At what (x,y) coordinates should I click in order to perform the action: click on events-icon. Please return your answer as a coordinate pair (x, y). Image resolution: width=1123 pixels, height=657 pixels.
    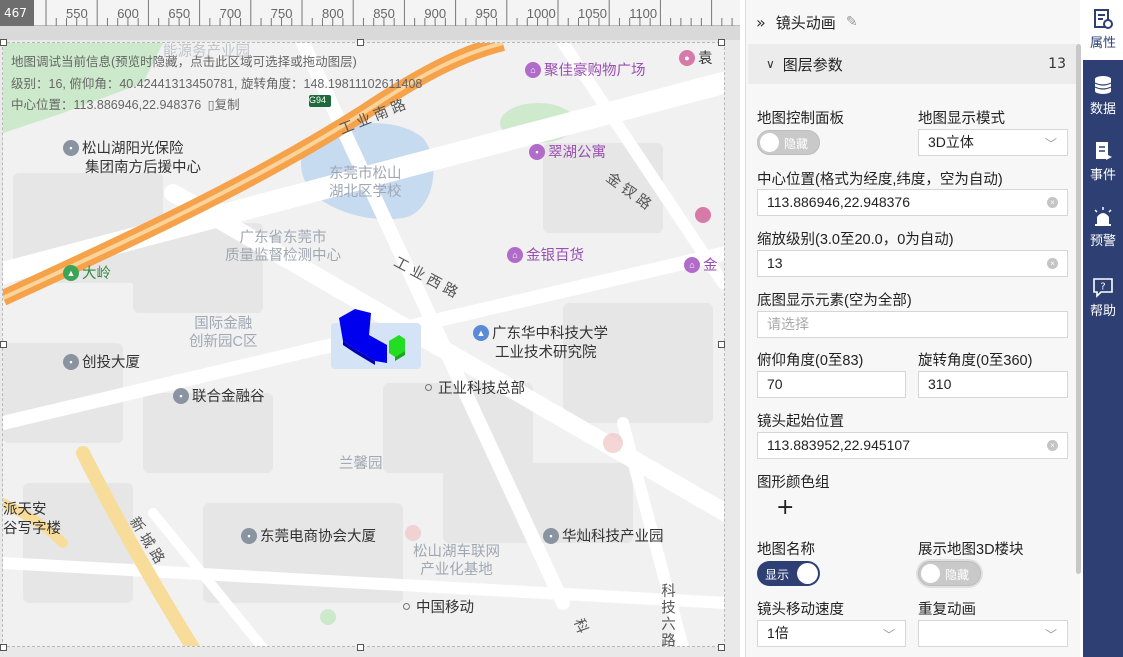
    Looking at the image, I should click on (1104, 151).